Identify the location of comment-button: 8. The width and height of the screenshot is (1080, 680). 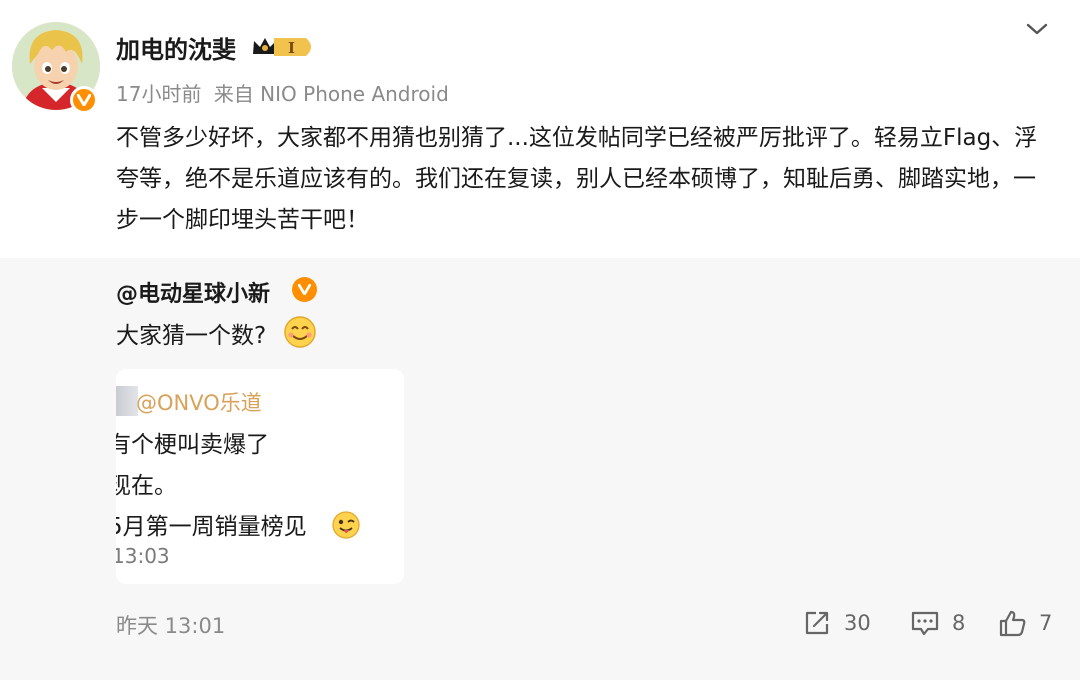
(937, 623).